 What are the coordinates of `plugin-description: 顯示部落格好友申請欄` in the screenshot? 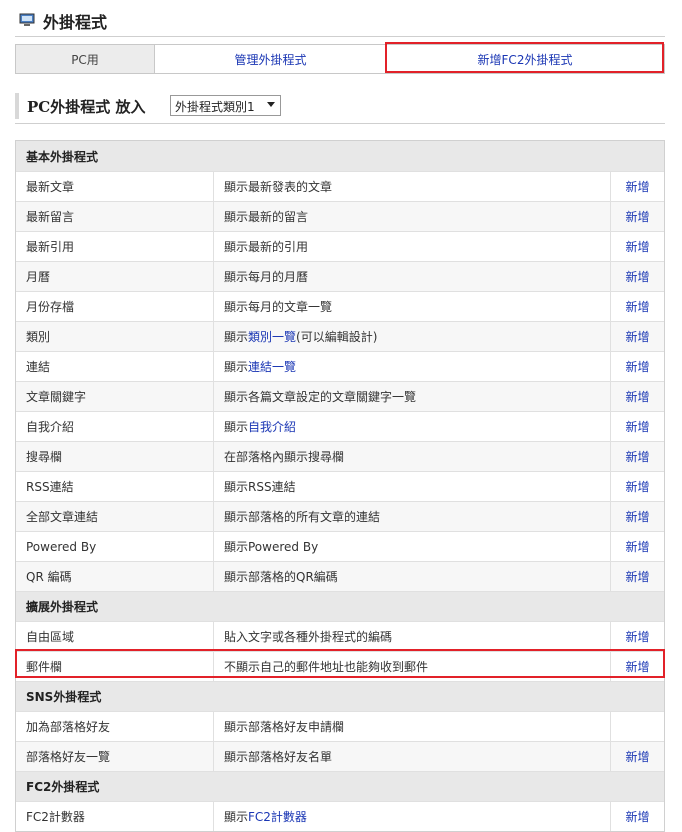 It's located at (412, 726).